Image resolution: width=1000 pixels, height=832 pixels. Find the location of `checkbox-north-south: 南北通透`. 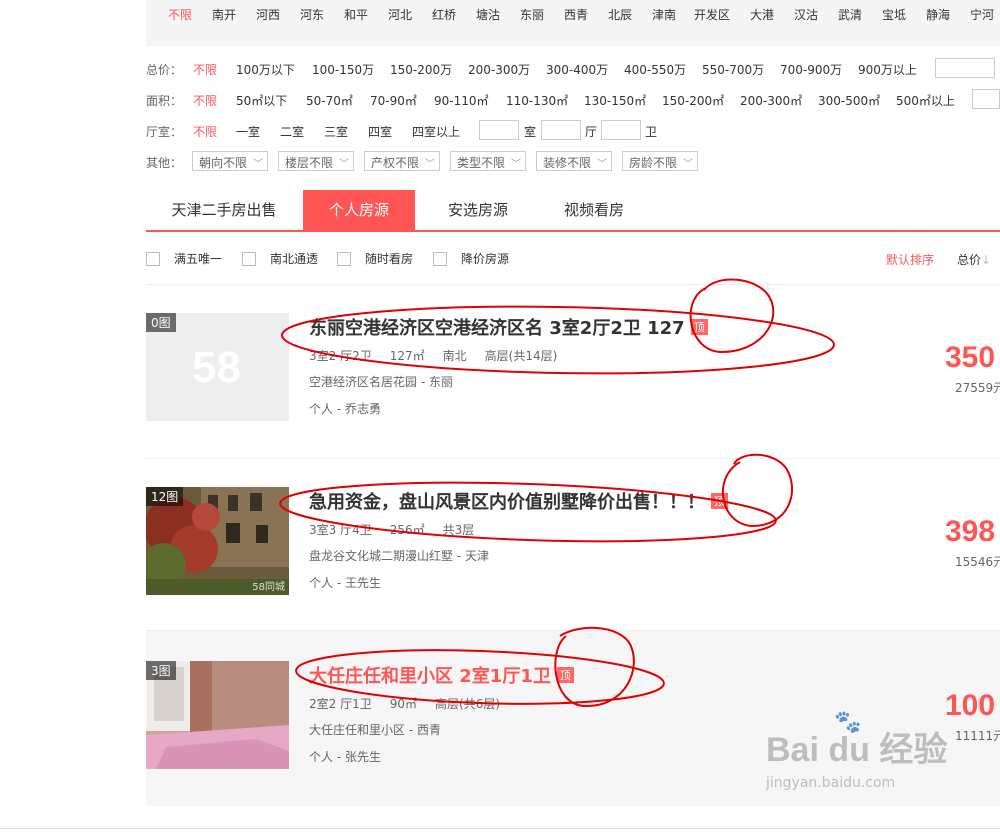

checkbox-north-south: 南北通透 is located at coordinates (280, 258).